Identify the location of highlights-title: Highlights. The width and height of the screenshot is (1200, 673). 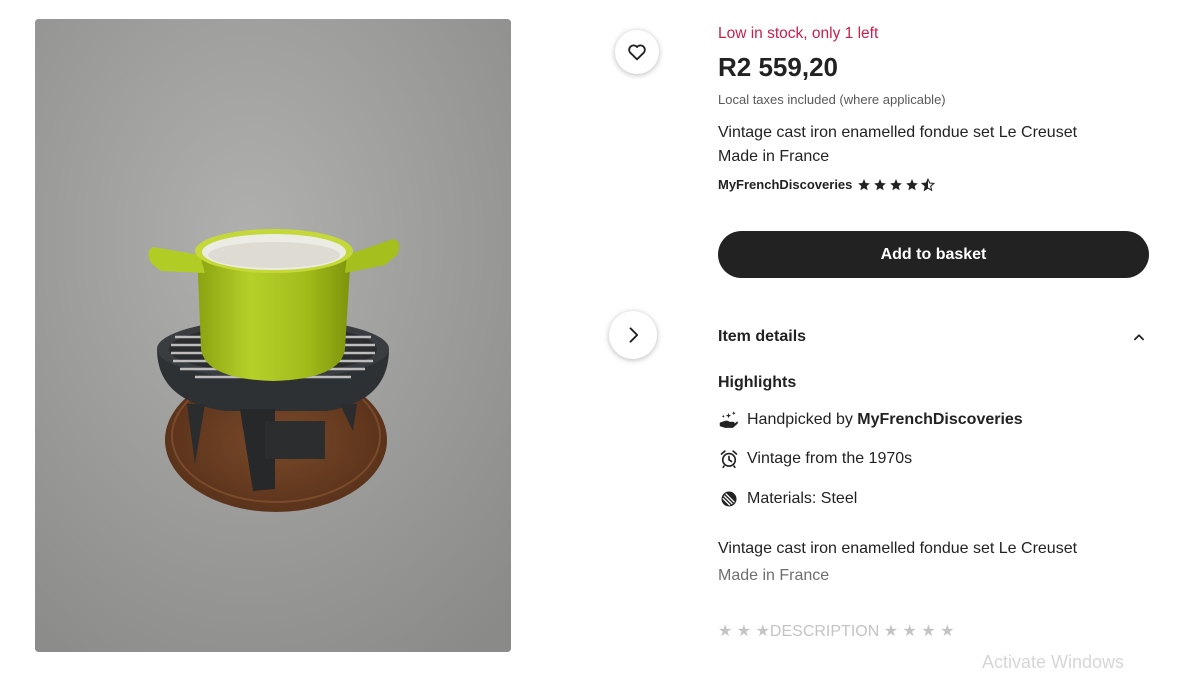
(757, 382).